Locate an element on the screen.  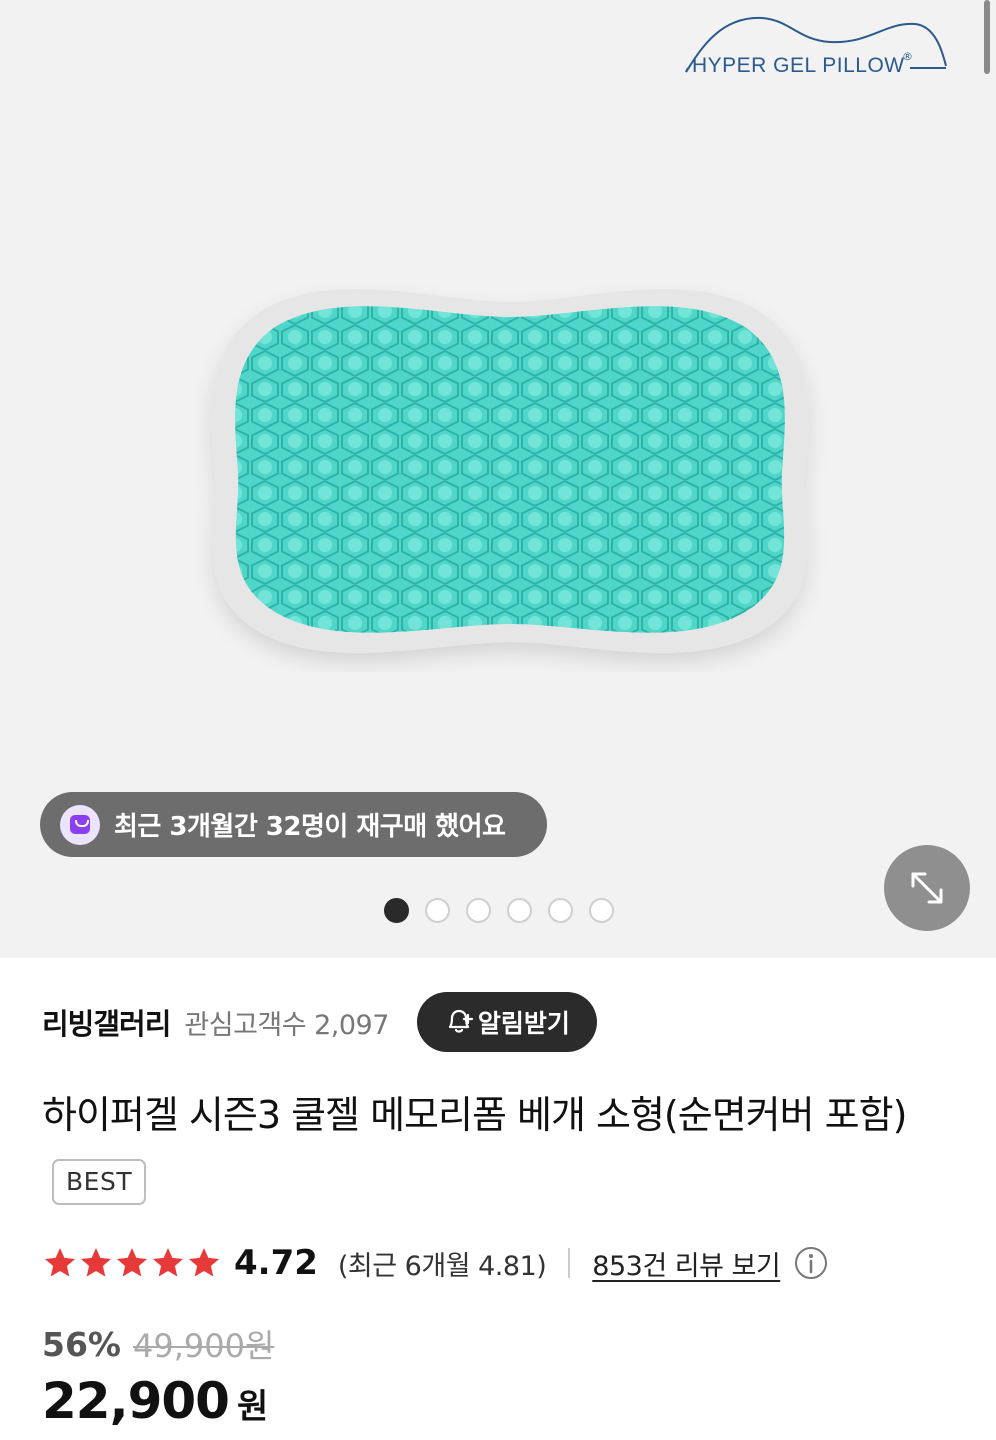
follower-info: 관심고객수 2,097 is located at coordinates (286, 1022).